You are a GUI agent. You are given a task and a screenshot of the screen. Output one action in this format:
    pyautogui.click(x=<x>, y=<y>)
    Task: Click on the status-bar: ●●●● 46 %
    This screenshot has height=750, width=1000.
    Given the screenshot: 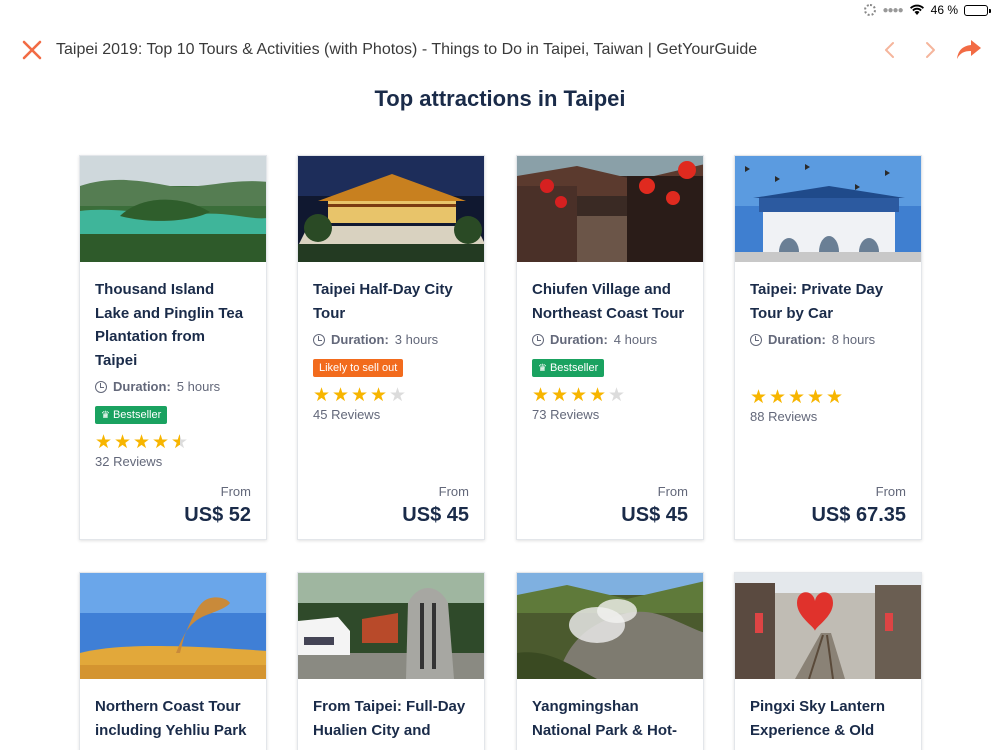 What is the action you would take?
    pyautogui.click(x=500, y=11)
    